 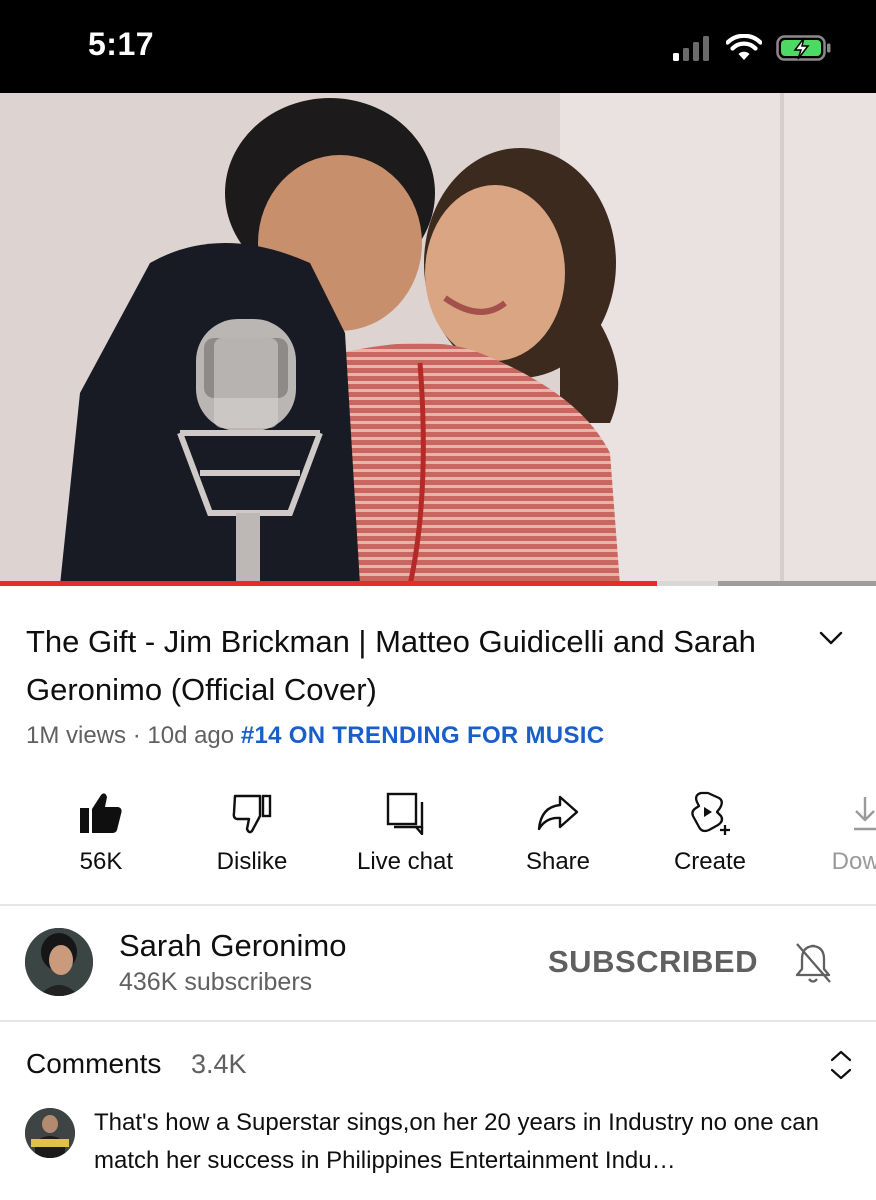 I want to click on share-button: Share, so click(x=558, y=831).